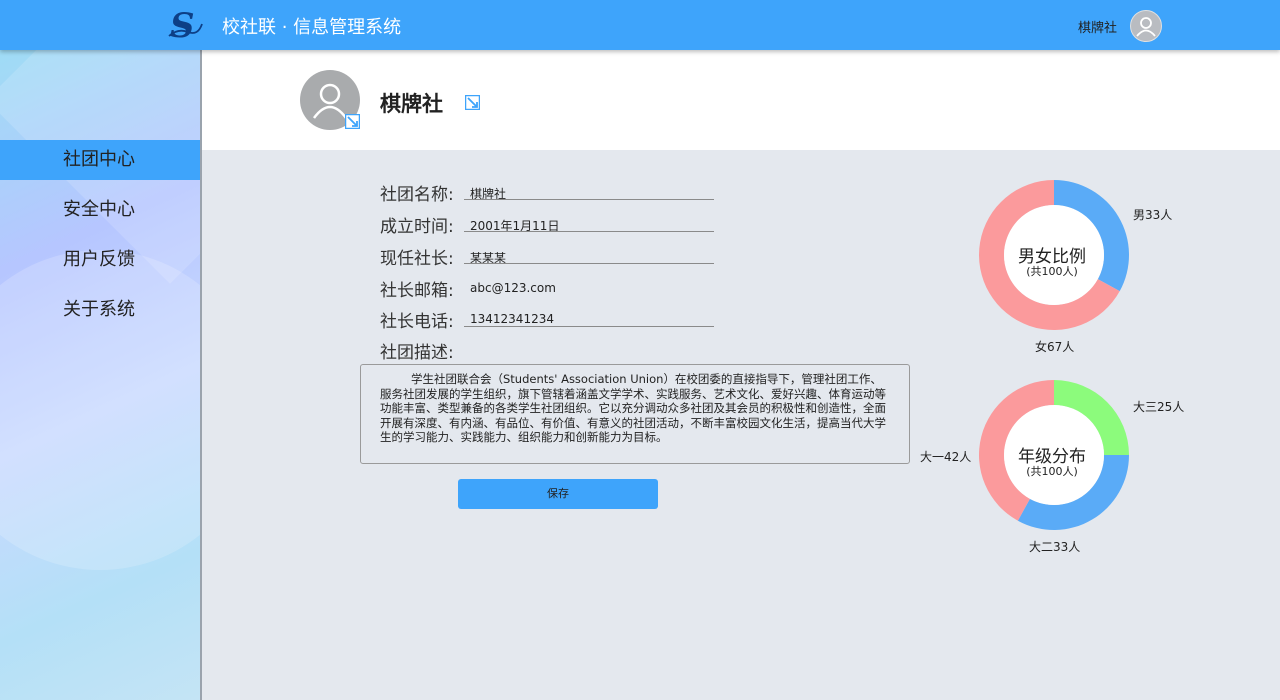 This screenshot has height=700, width=1280. I want to click on email-label: 社长邮箱:, so click(417, 291).